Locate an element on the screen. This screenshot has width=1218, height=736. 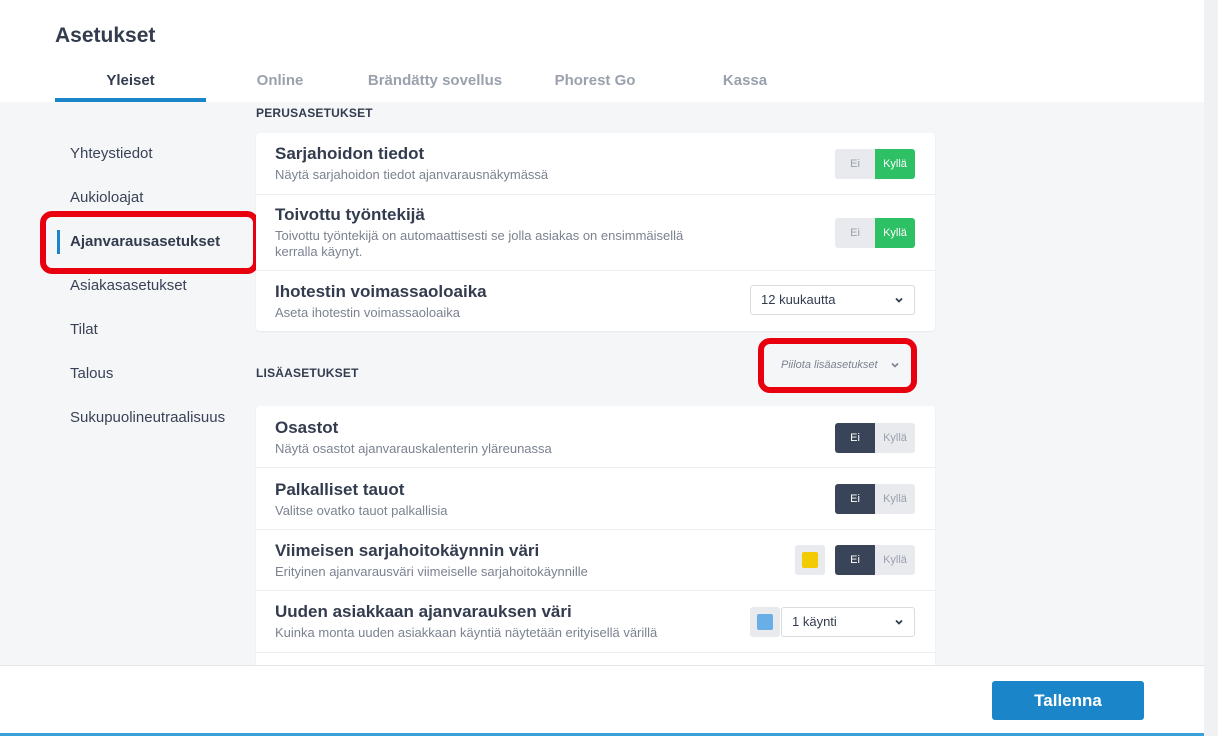
tab-online: Online is located at coordinates (280, 82).